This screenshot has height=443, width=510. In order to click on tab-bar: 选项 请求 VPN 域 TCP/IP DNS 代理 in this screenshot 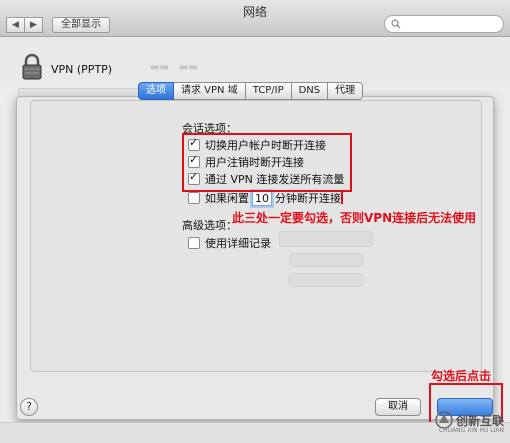, I will do `click(251, 91)`.